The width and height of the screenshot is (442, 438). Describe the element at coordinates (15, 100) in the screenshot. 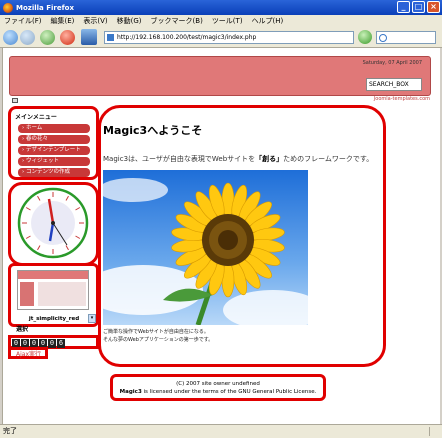

I see `printer-icon` at that location.